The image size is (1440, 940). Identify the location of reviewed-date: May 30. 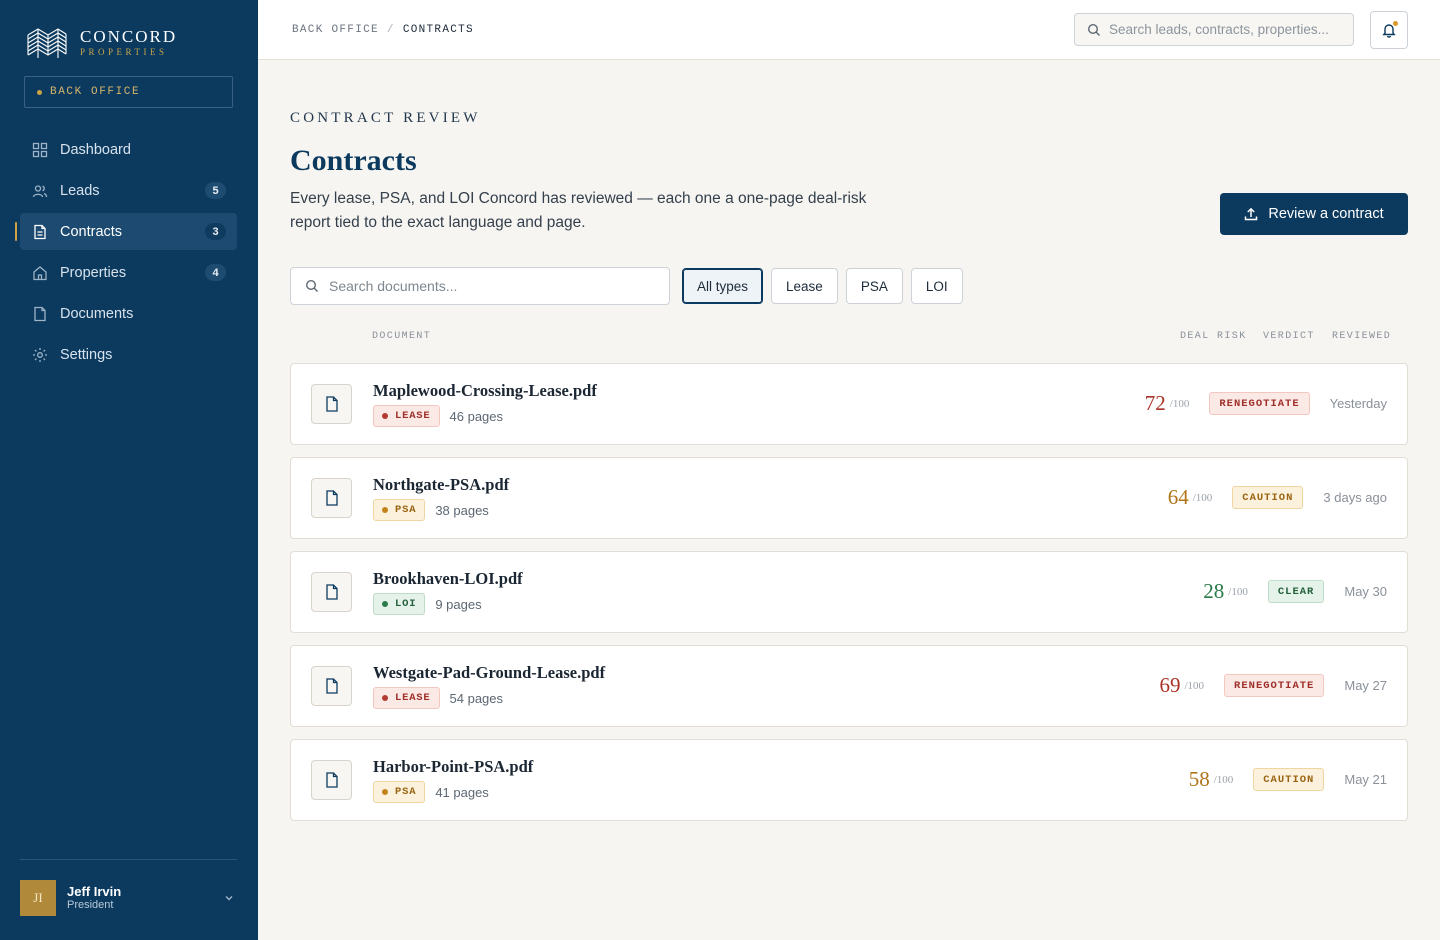
(1365, 591).